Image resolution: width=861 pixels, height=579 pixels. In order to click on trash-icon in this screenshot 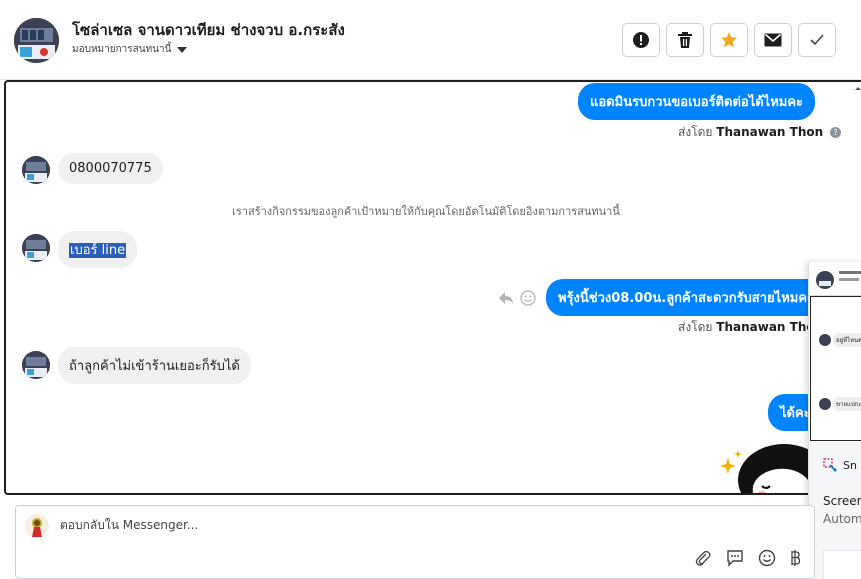, I will do `click(685, 40)`.